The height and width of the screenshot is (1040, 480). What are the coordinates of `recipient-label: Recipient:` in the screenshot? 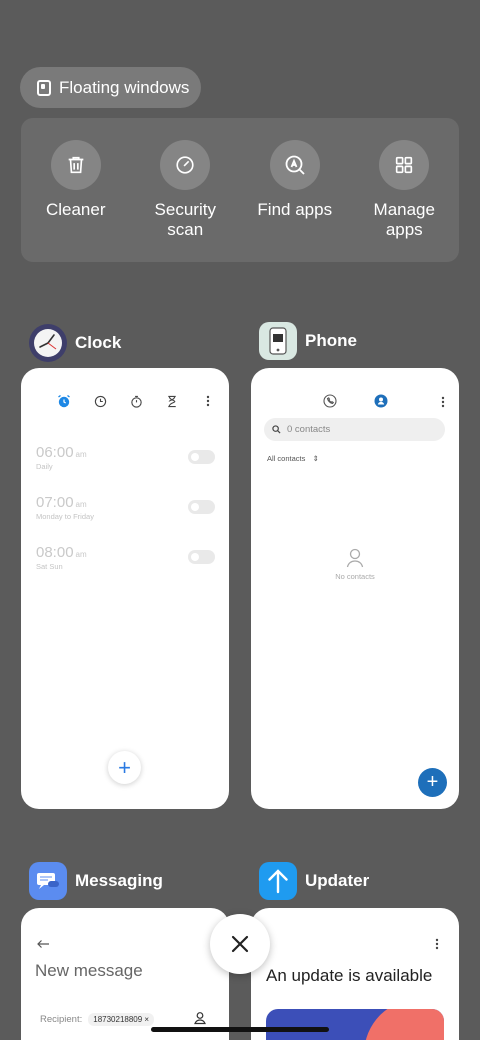 It's located at (61, 1019).